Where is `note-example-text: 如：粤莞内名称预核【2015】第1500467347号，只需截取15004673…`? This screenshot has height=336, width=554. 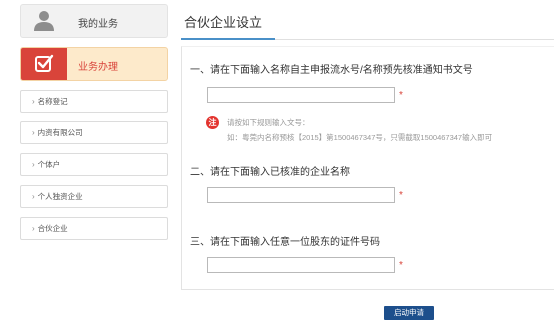
note-example-text: 如：粤莞内名称预核【2015】第1500467347号，只需截取15004673… is located at coordinates (360, 137).